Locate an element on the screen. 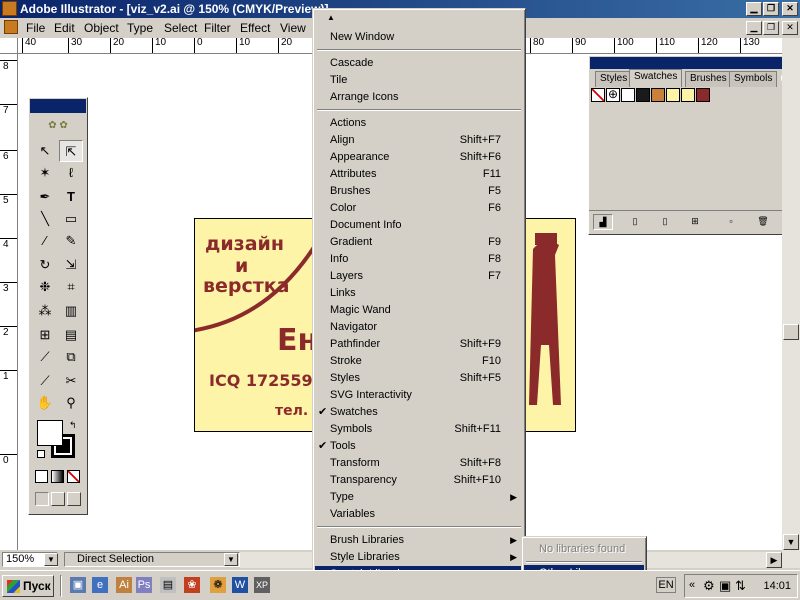 Image resolution: width=800 pixels, height=600 pixels. menu-scroll-up-icon: ▲ is located at coordinates (331, 17).